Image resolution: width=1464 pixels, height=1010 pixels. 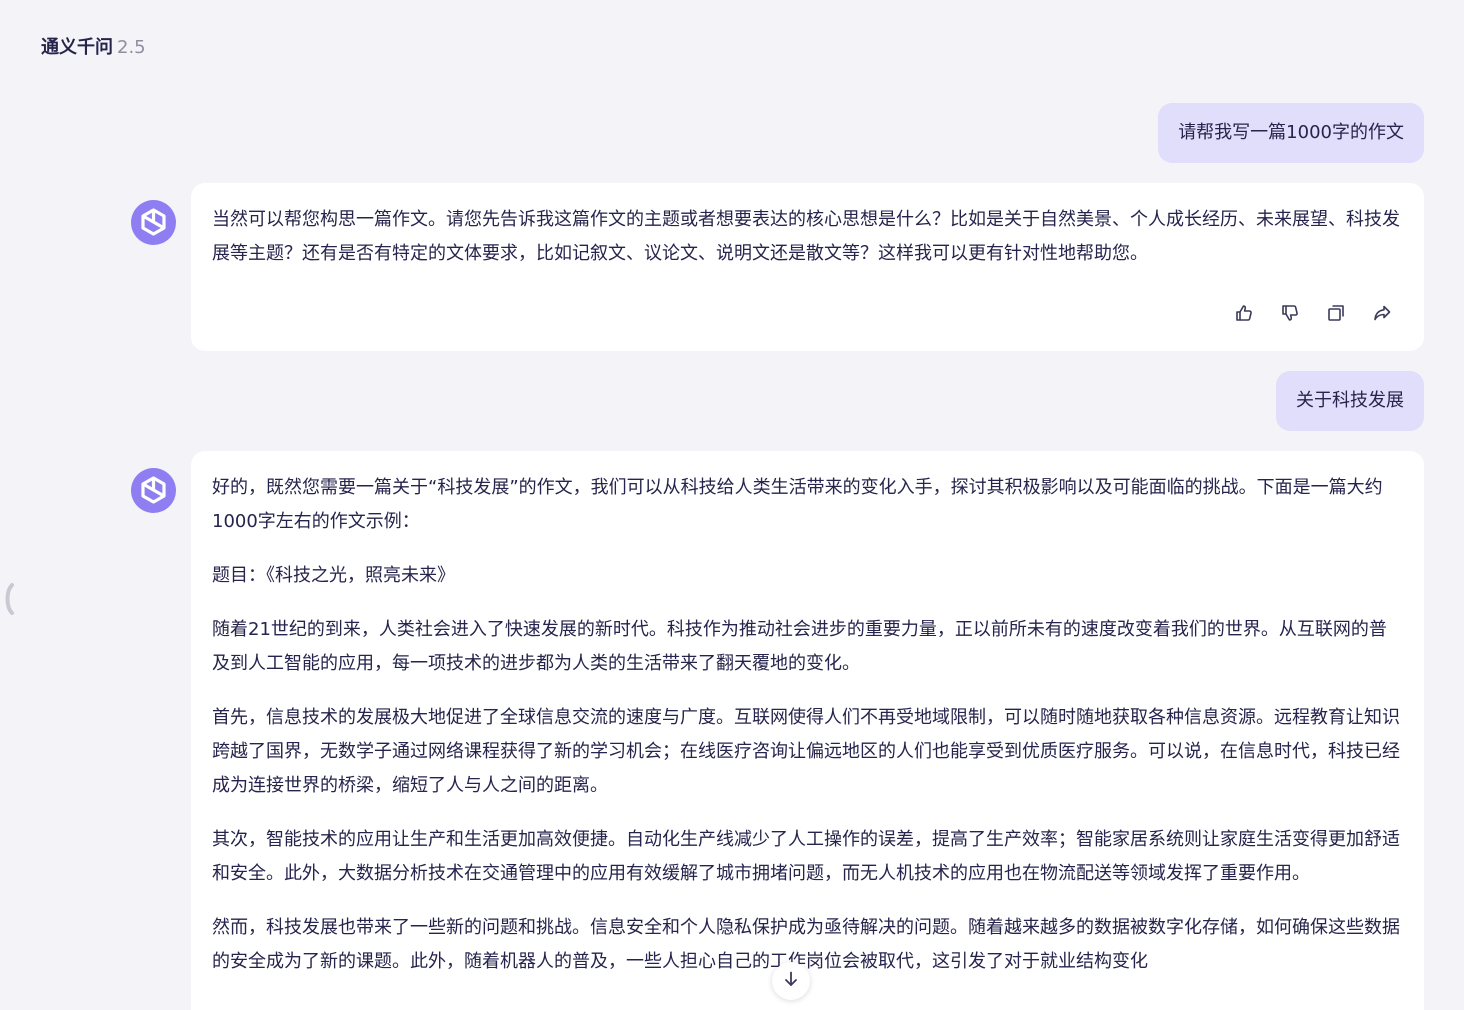 What do you see at coordinates (131, 47) in the screenshot?
I see `app-version: 2.5` at bounding box center [131, 47].